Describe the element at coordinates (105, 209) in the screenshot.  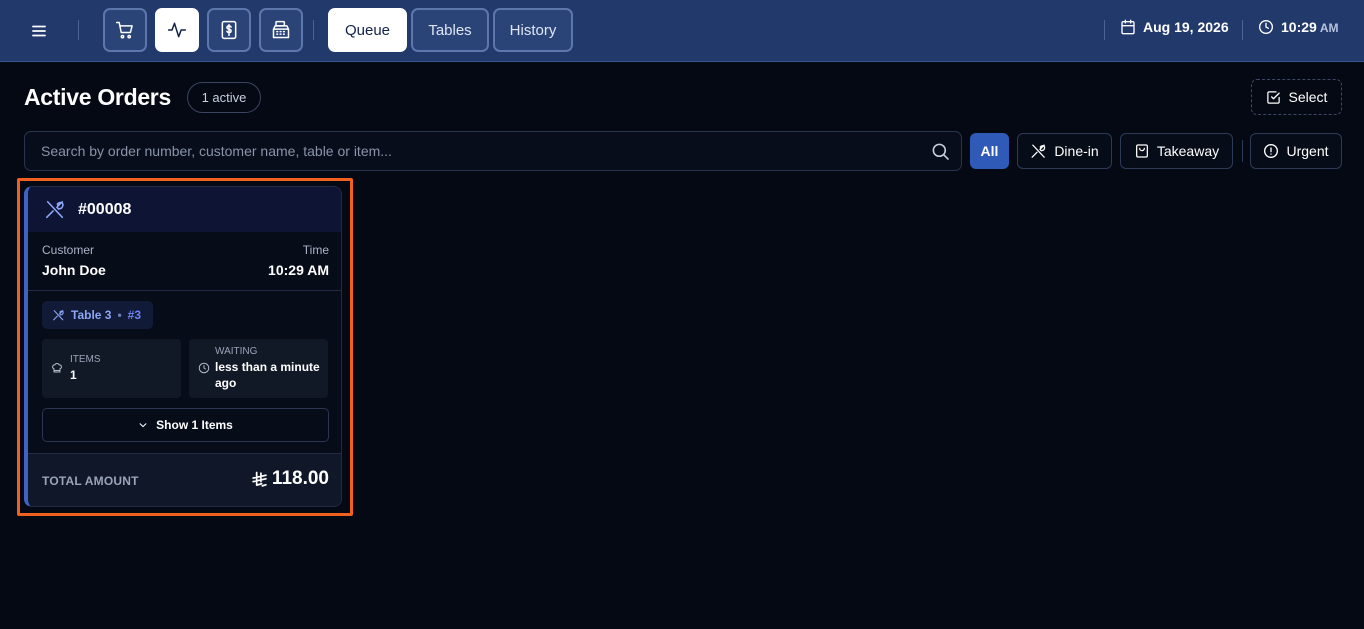
I see `order-number: #00008` at that location.